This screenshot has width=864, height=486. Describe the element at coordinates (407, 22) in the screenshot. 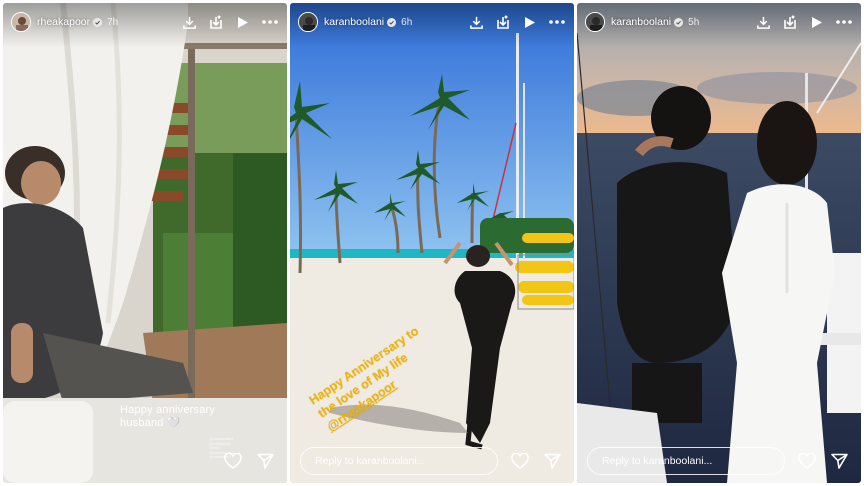

I see `timestamp: 6h` at that location.